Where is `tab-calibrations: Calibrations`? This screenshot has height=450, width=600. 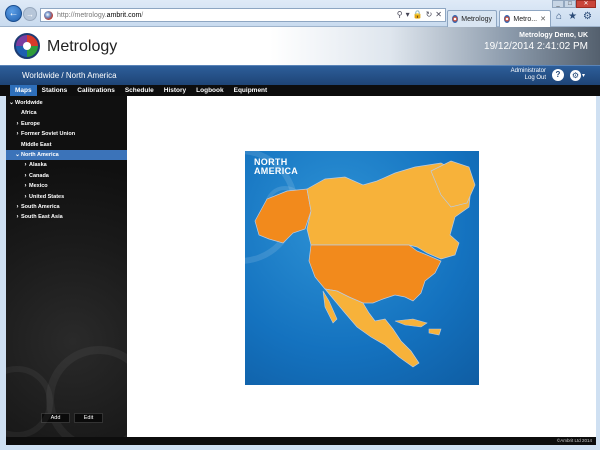
tab-calibrations: Calibrations is located at coordinates (96, 90).